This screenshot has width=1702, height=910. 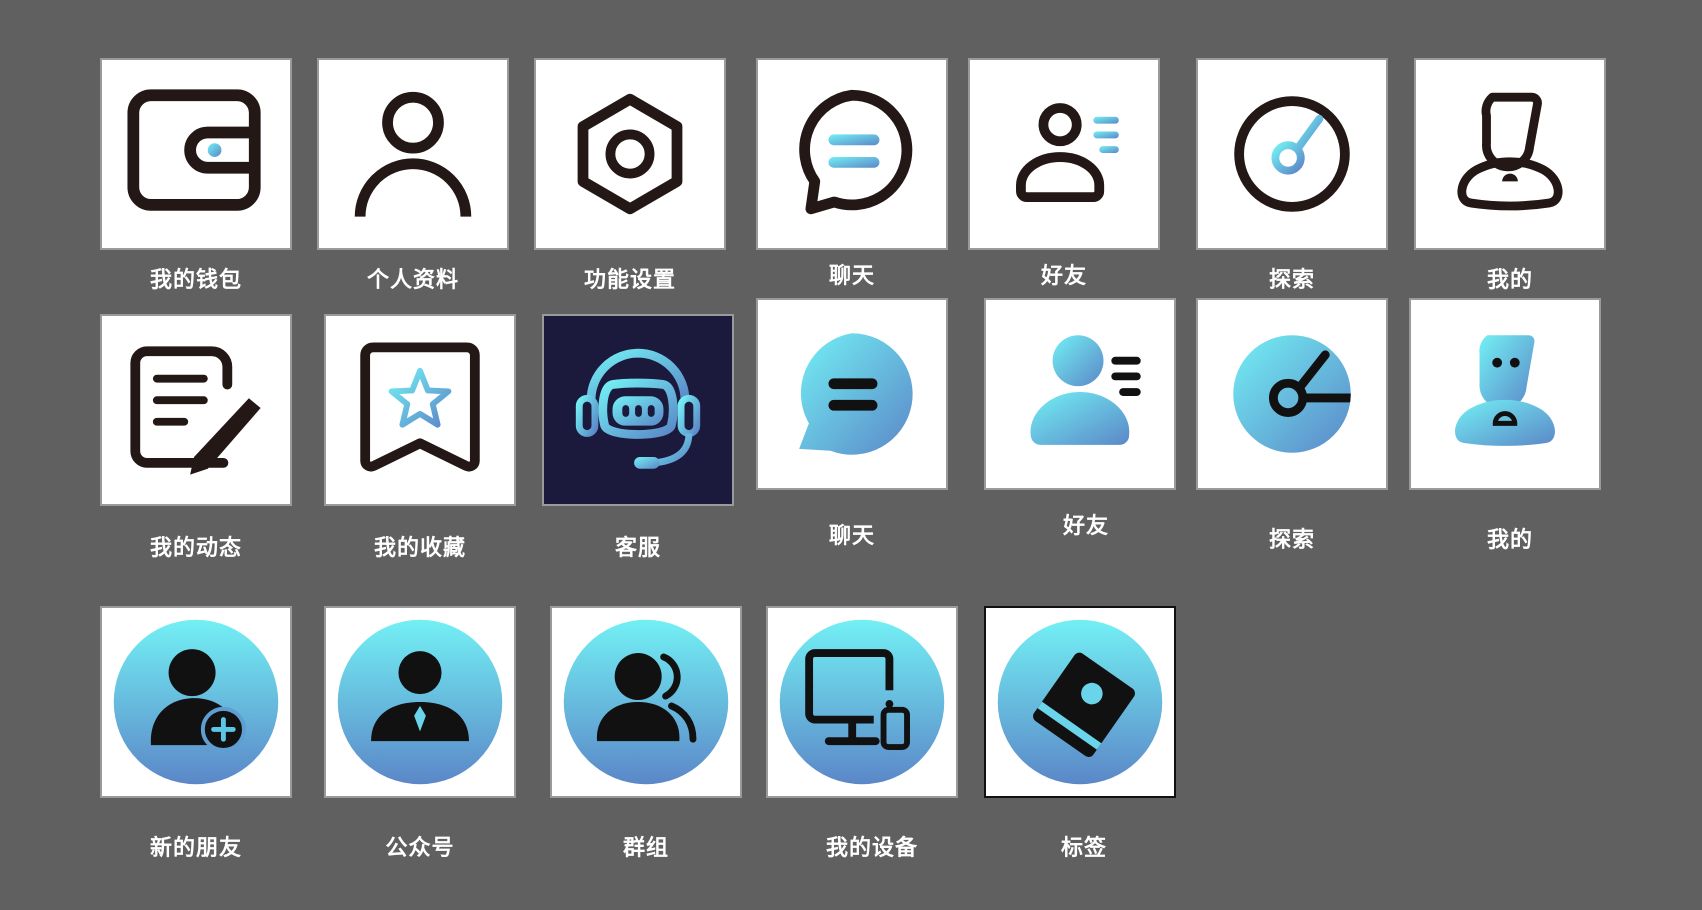 I want to click on official-accounts-label: 公众号, so click(x=420, y=848).